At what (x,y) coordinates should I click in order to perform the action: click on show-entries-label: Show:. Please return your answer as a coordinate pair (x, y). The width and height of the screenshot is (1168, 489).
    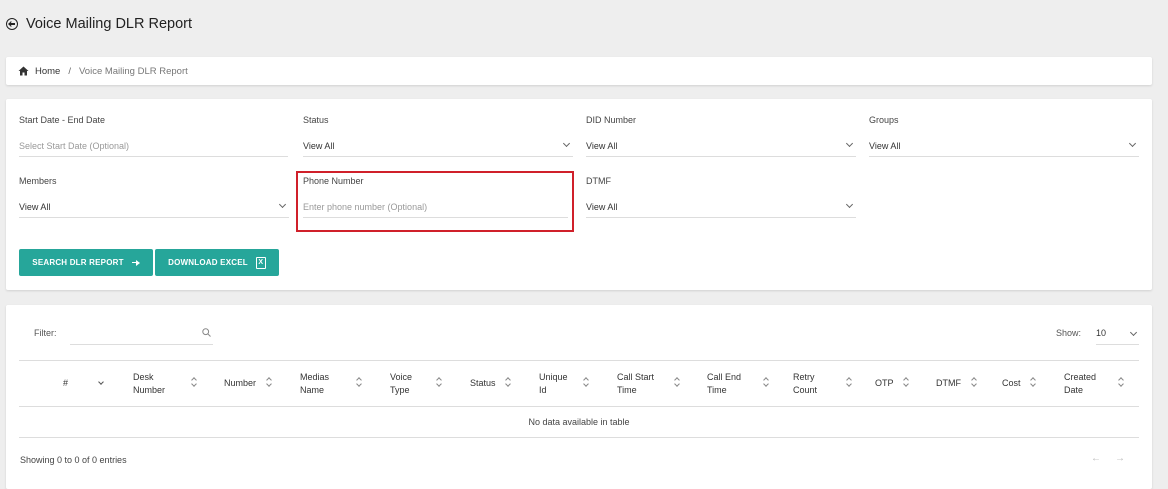
    Looking at the image, I should click on (1069, 333).